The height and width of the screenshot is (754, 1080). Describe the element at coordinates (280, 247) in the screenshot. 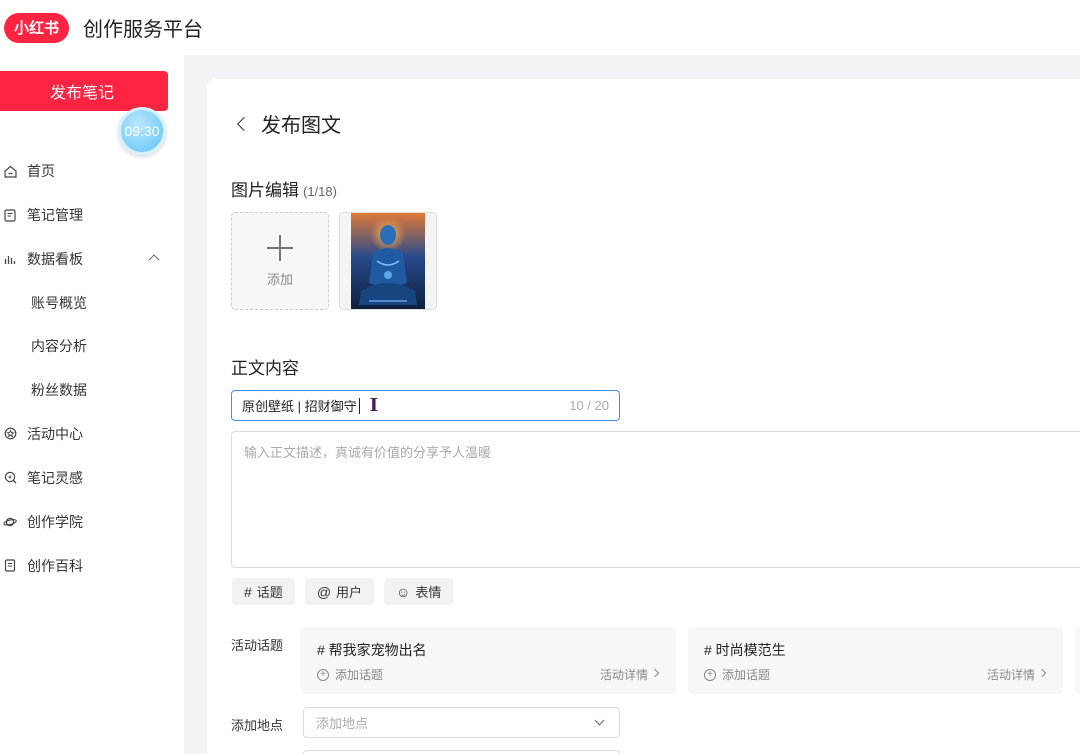

I see `plus-icon` at that location.